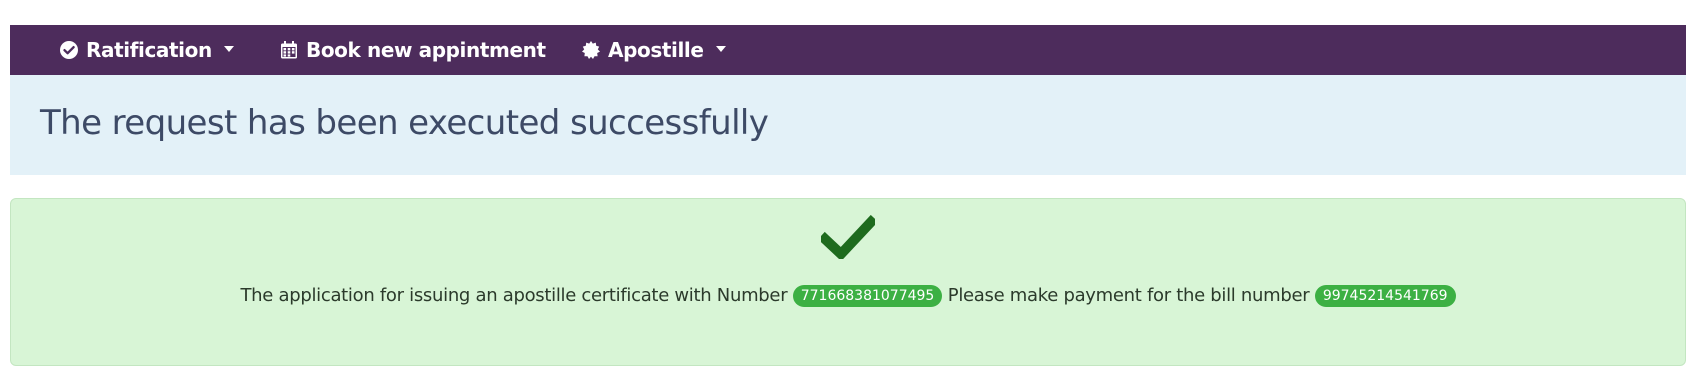 The image size is (1704, 388). What do you see at coordinates (1128, 295) in the screenshot?
I see `message-text-middle: Please make payment for the bill number` at bounding box center [1128, 295].